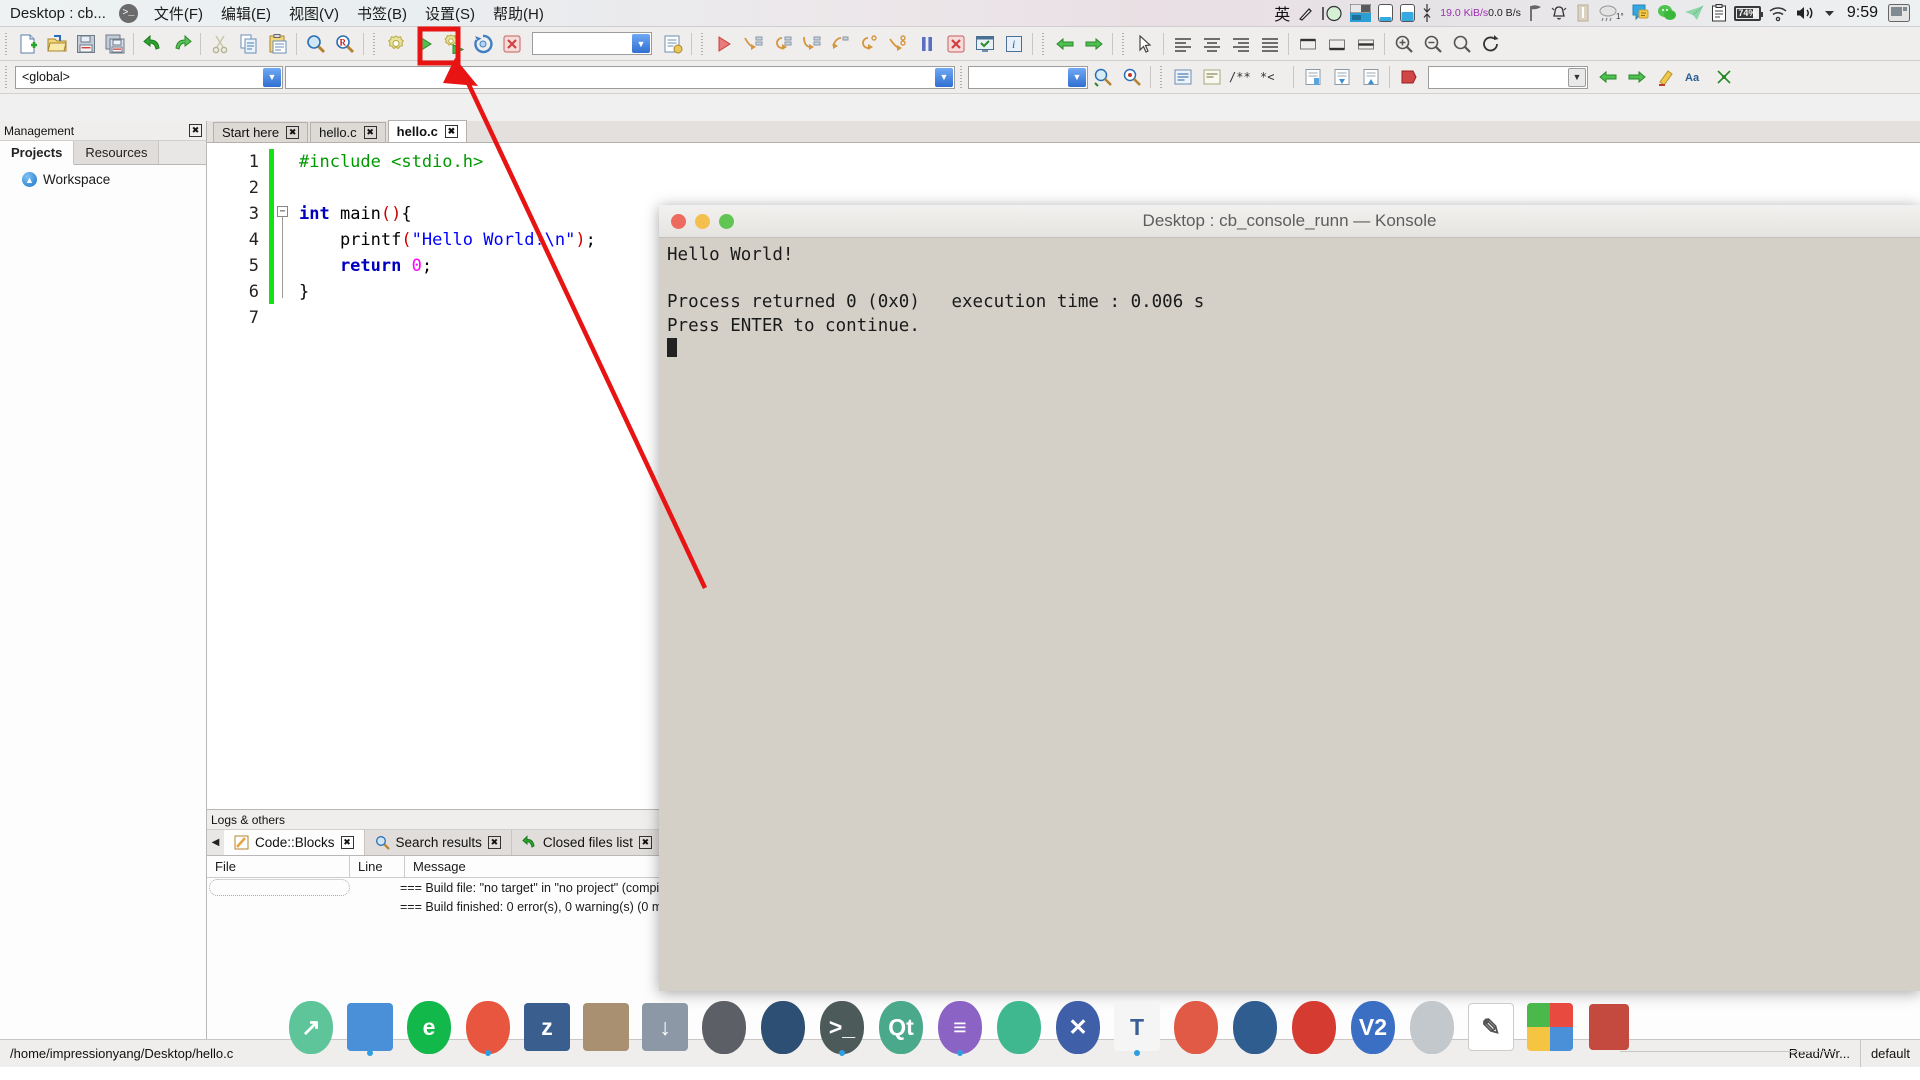  Describe the element at coordinates (488, 1028) in the screenshot. I see `dock-chrome` at that location.